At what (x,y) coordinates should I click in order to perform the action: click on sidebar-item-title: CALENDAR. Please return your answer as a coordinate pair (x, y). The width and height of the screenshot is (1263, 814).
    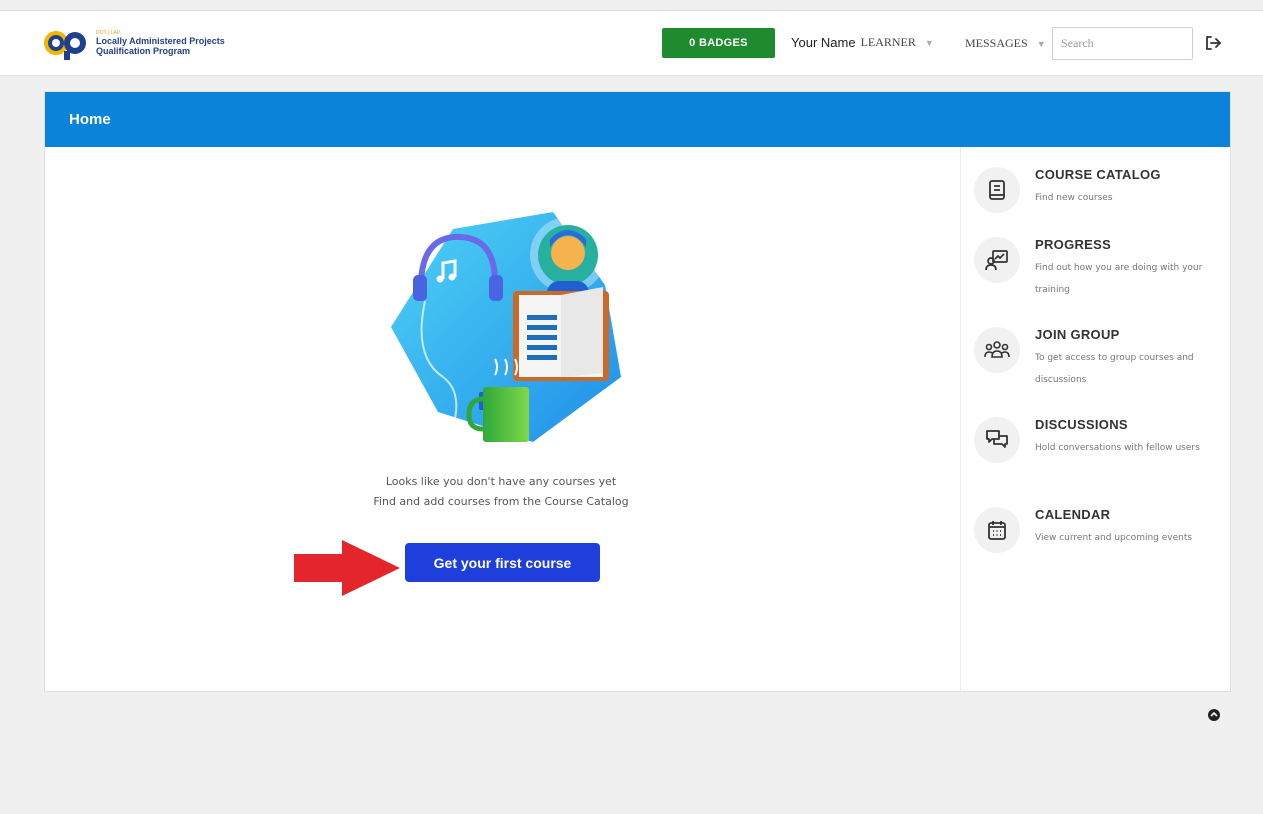
    Looking at the image, I should click on (1073, 514).